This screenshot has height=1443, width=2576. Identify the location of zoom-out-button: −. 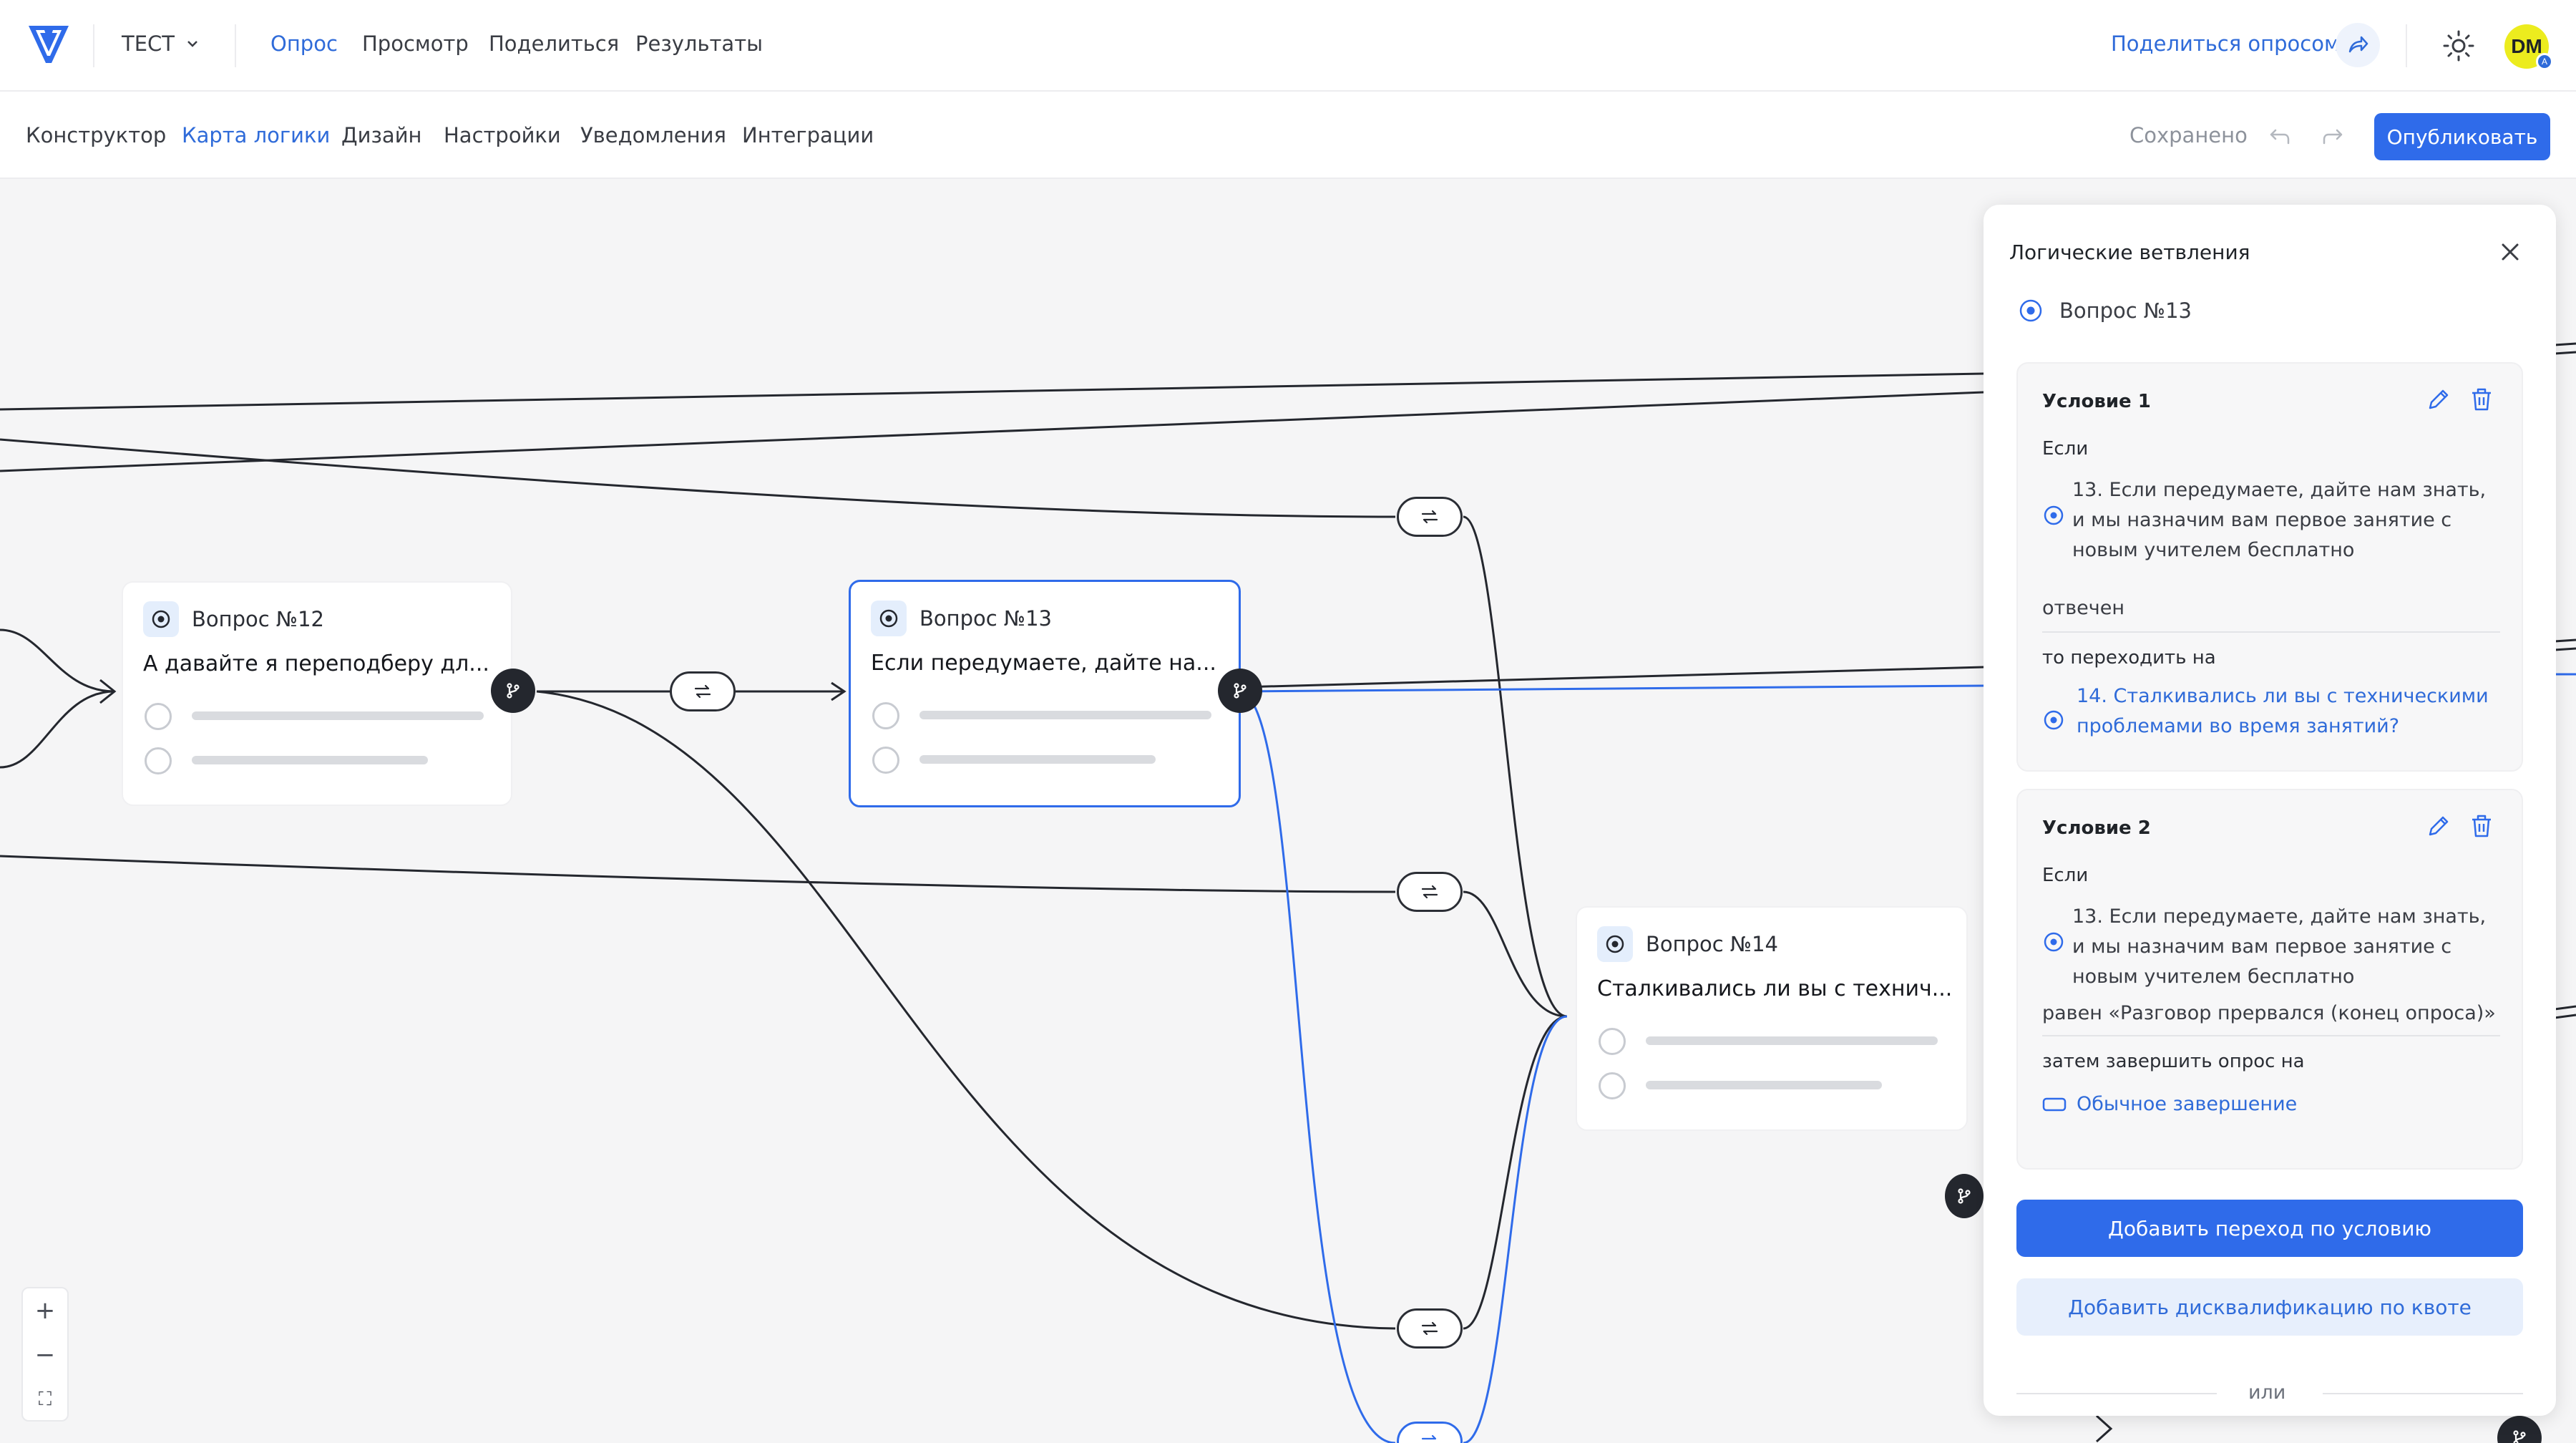
(45, 1355).